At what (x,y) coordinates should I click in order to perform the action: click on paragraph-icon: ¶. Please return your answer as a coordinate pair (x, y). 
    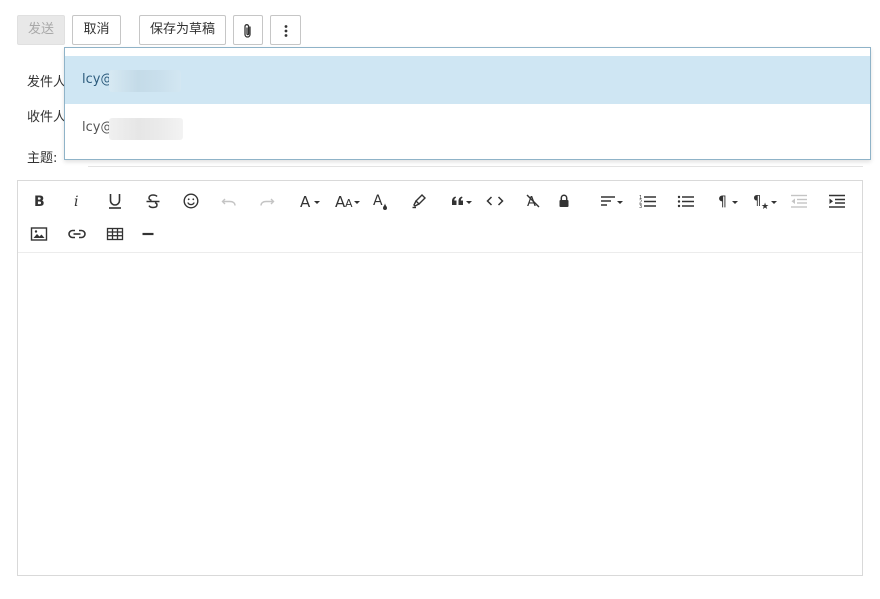
    Looking at the image, I should click on (728, 201).